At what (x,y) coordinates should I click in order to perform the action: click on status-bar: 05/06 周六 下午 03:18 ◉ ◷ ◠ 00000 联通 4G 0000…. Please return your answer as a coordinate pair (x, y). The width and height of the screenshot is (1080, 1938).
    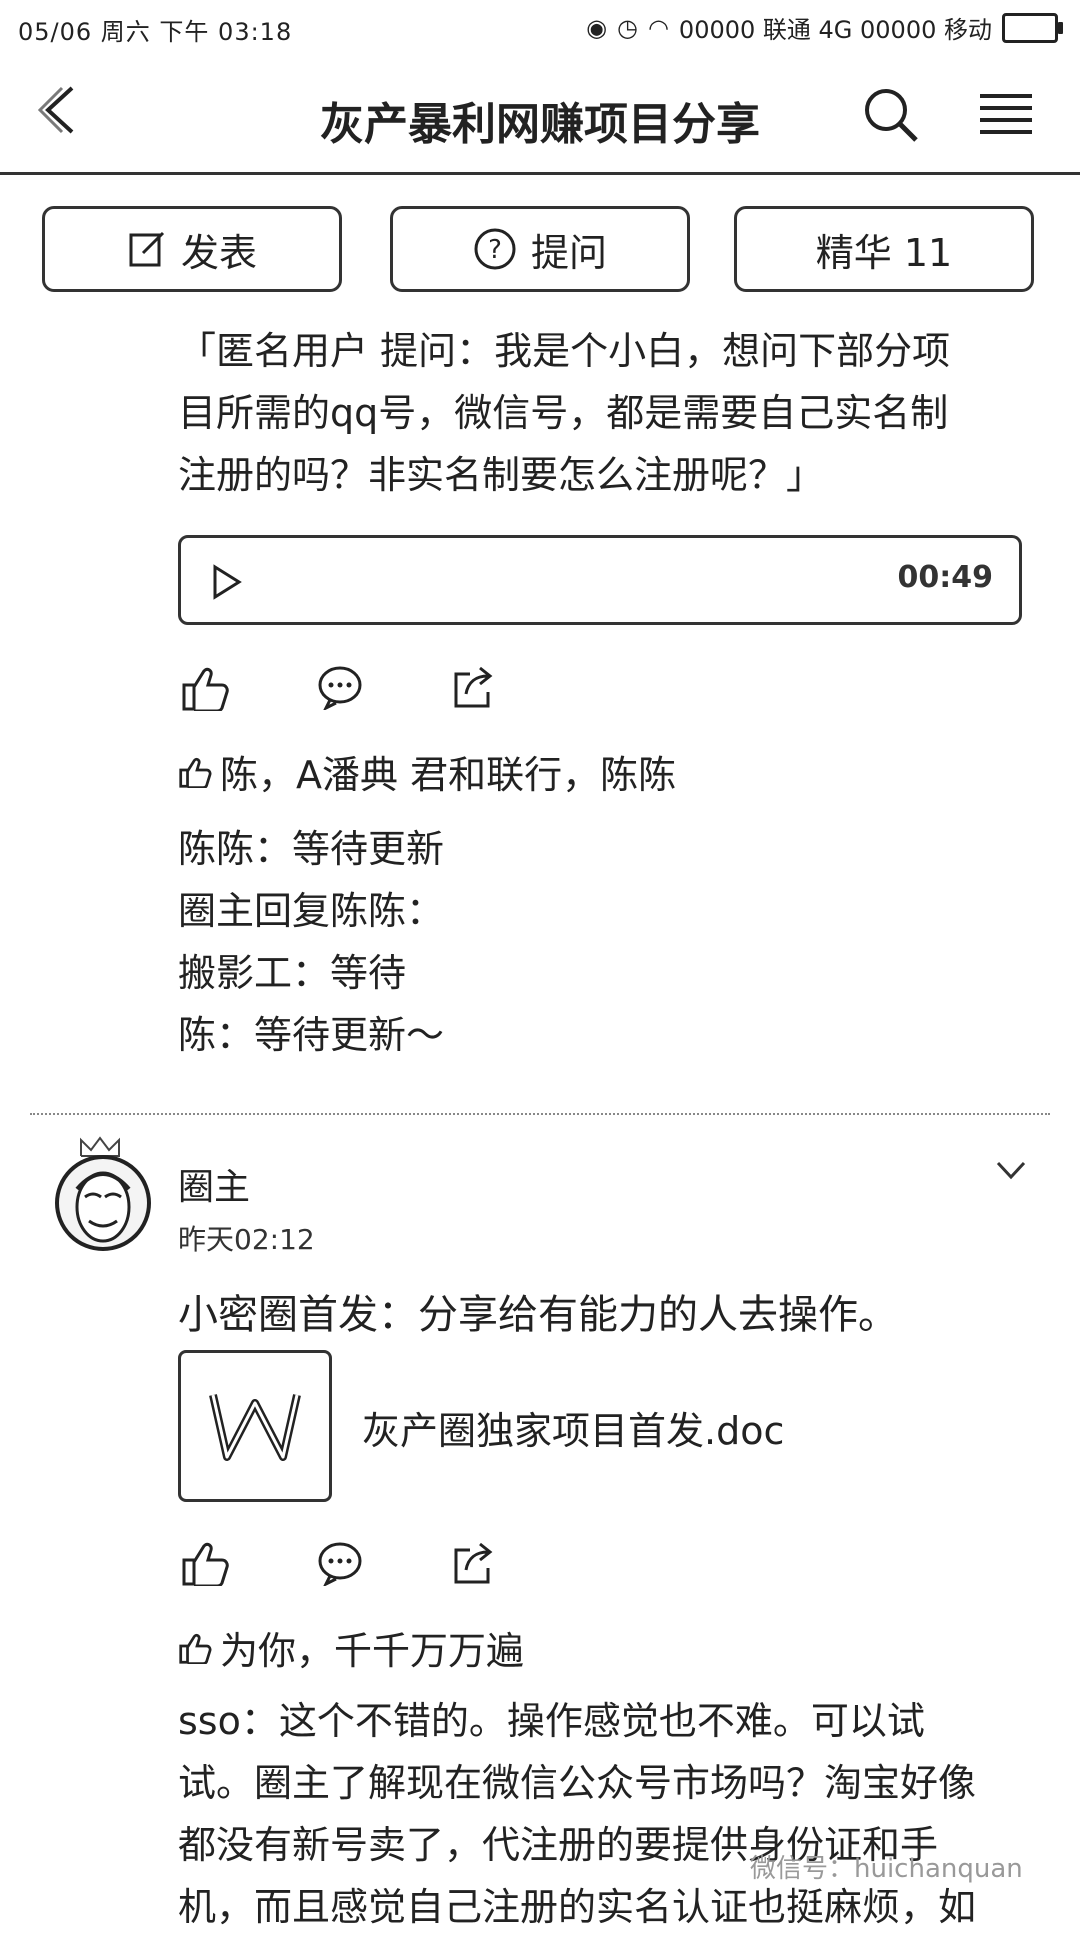
    Looking at the image, I should click on (540, 28).